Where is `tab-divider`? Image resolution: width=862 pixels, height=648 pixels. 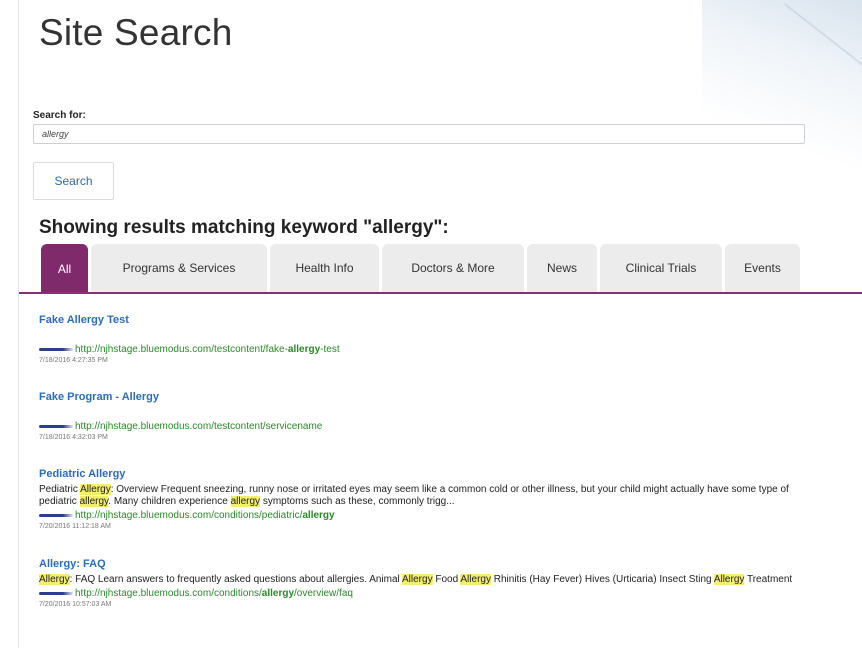
tab-divider is located at coordinates (440, 293).